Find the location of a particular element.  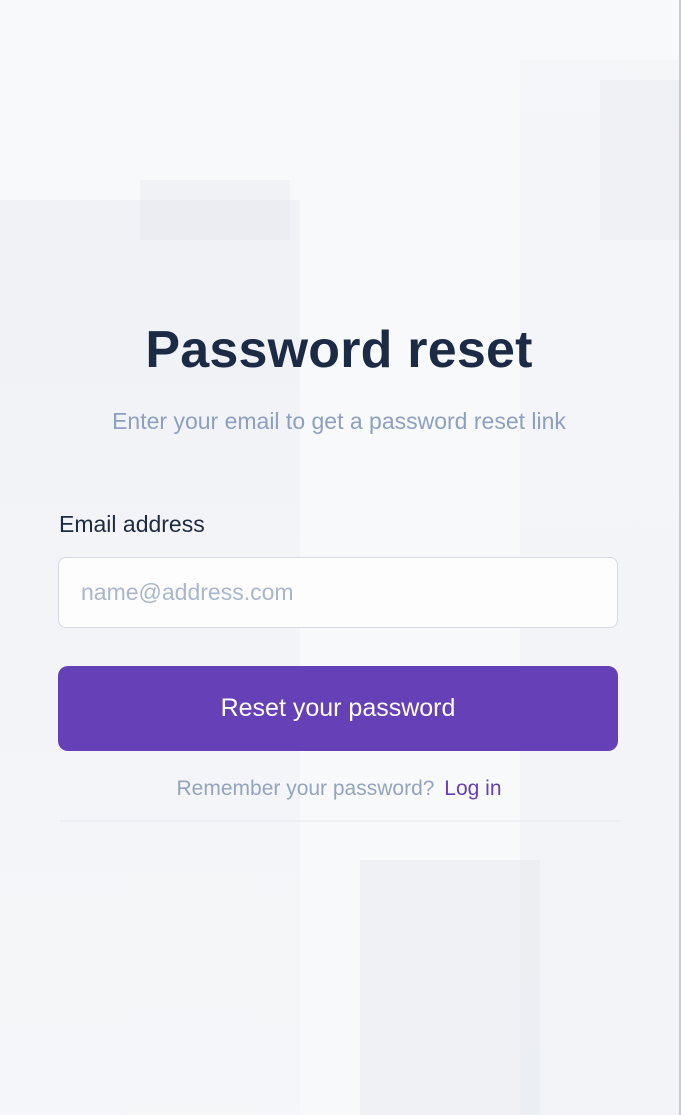

login-link: Log in is located at coordinates (472, 788).